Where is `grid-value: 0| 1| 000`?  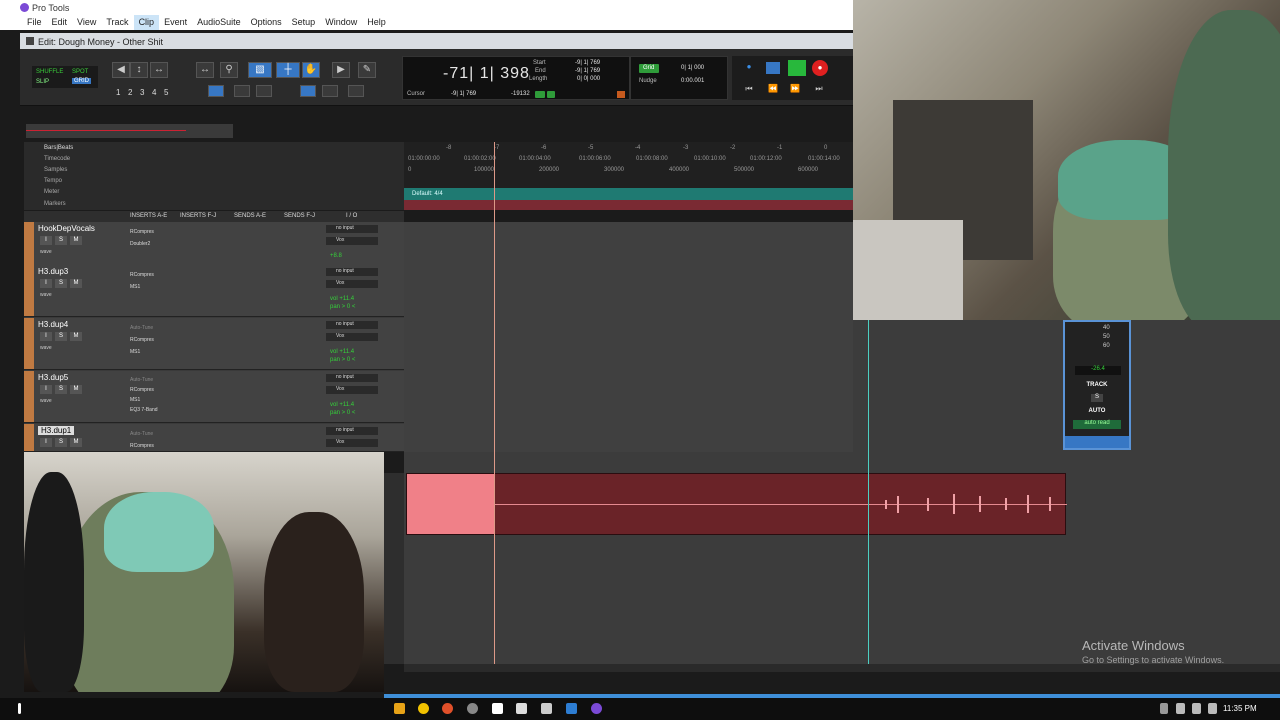 grid-value: 0| 1| 000 is located at coordinates (692, 68).